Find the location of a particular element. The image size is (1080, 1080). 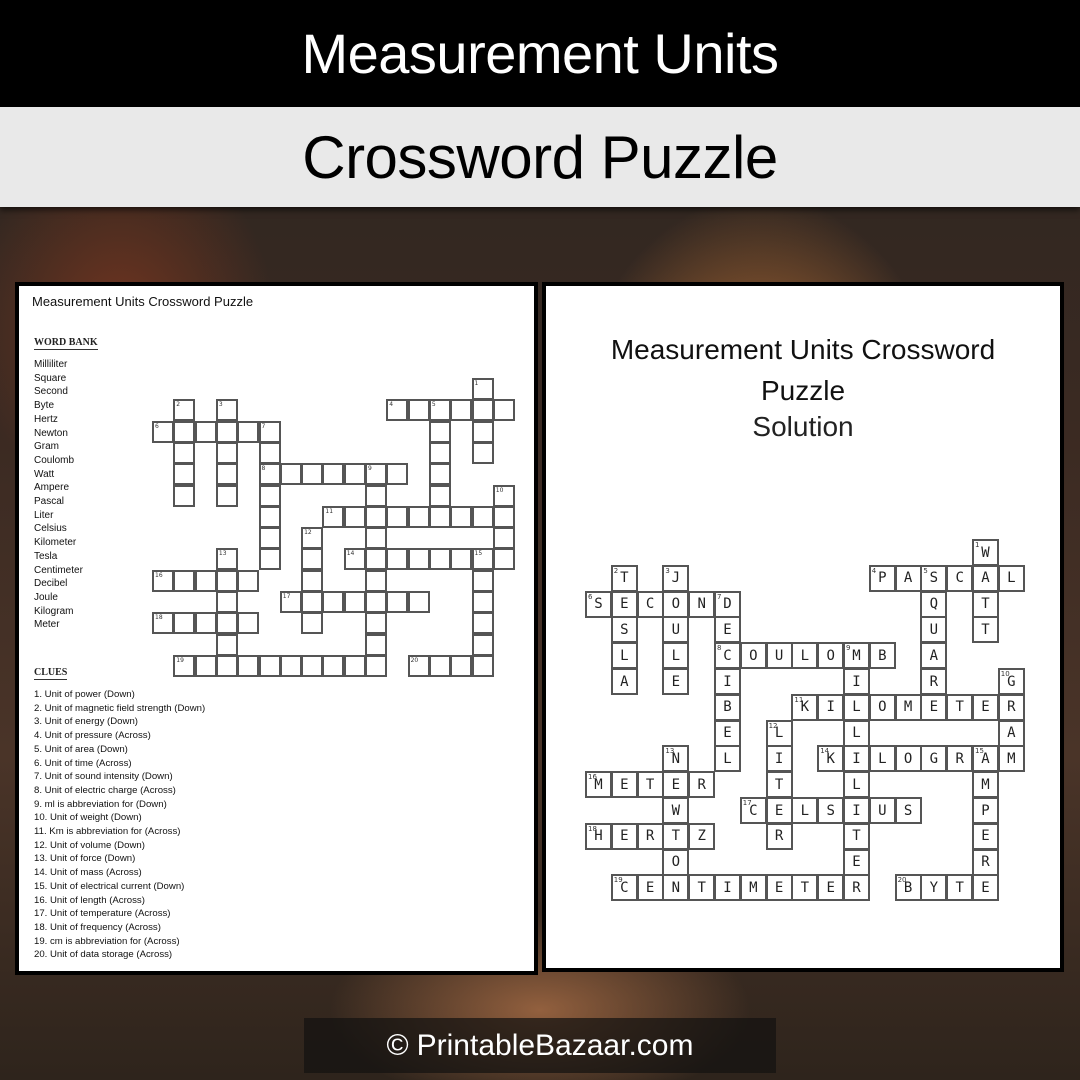

puzzle-cell: 12 is located at coordinates (312, 538).